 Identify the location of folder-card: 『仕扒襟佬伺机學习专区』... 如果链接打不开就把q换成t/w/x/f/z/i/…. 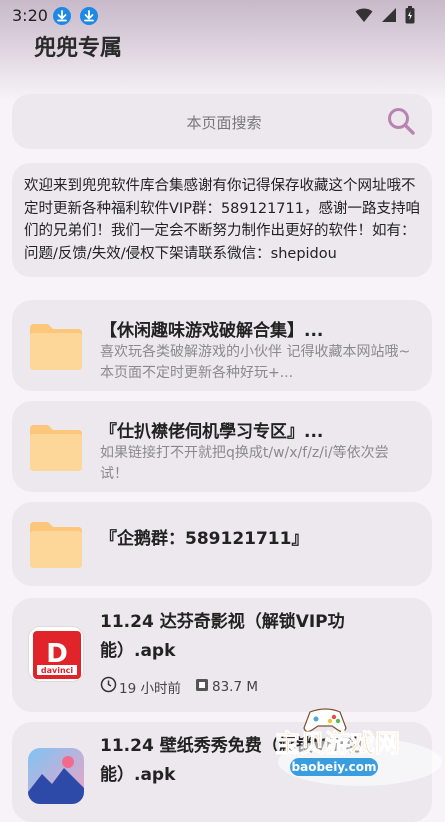
(222, 446).